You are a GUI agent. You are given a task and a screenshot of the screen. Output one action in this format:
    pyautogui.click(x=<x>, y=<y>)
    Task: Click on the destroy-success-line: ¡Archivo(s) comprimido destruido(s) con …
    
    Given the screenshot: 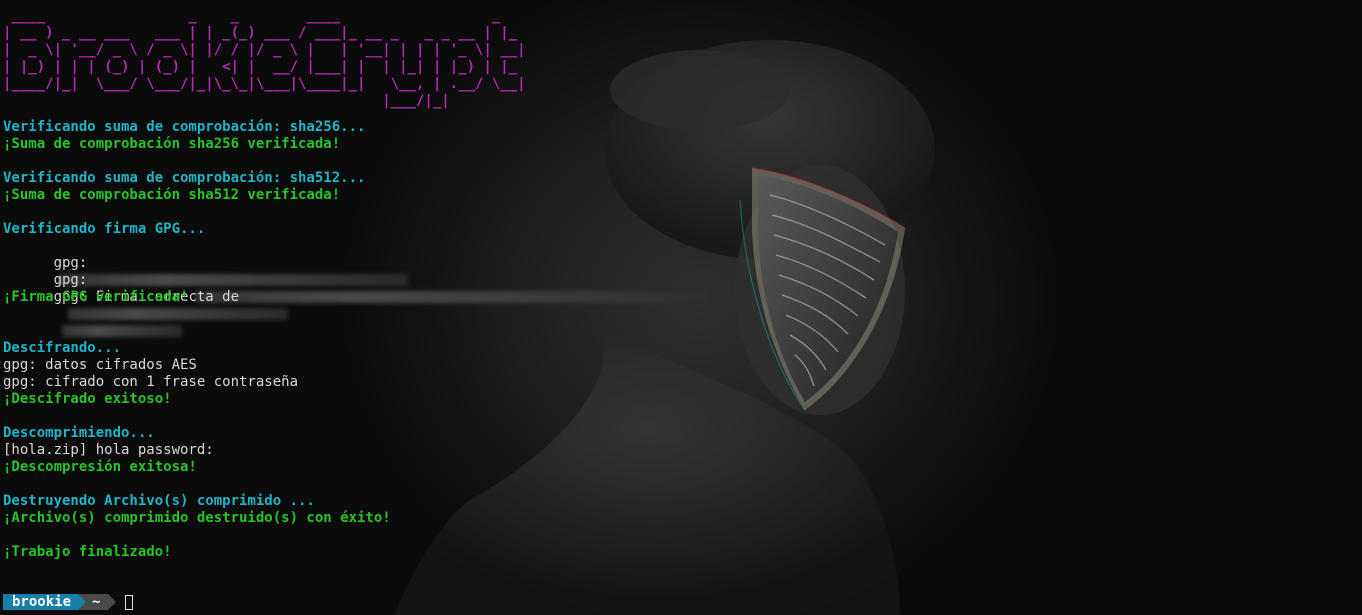 What is the action you would take?
    pyautogui.click(x=197, y=518)
    